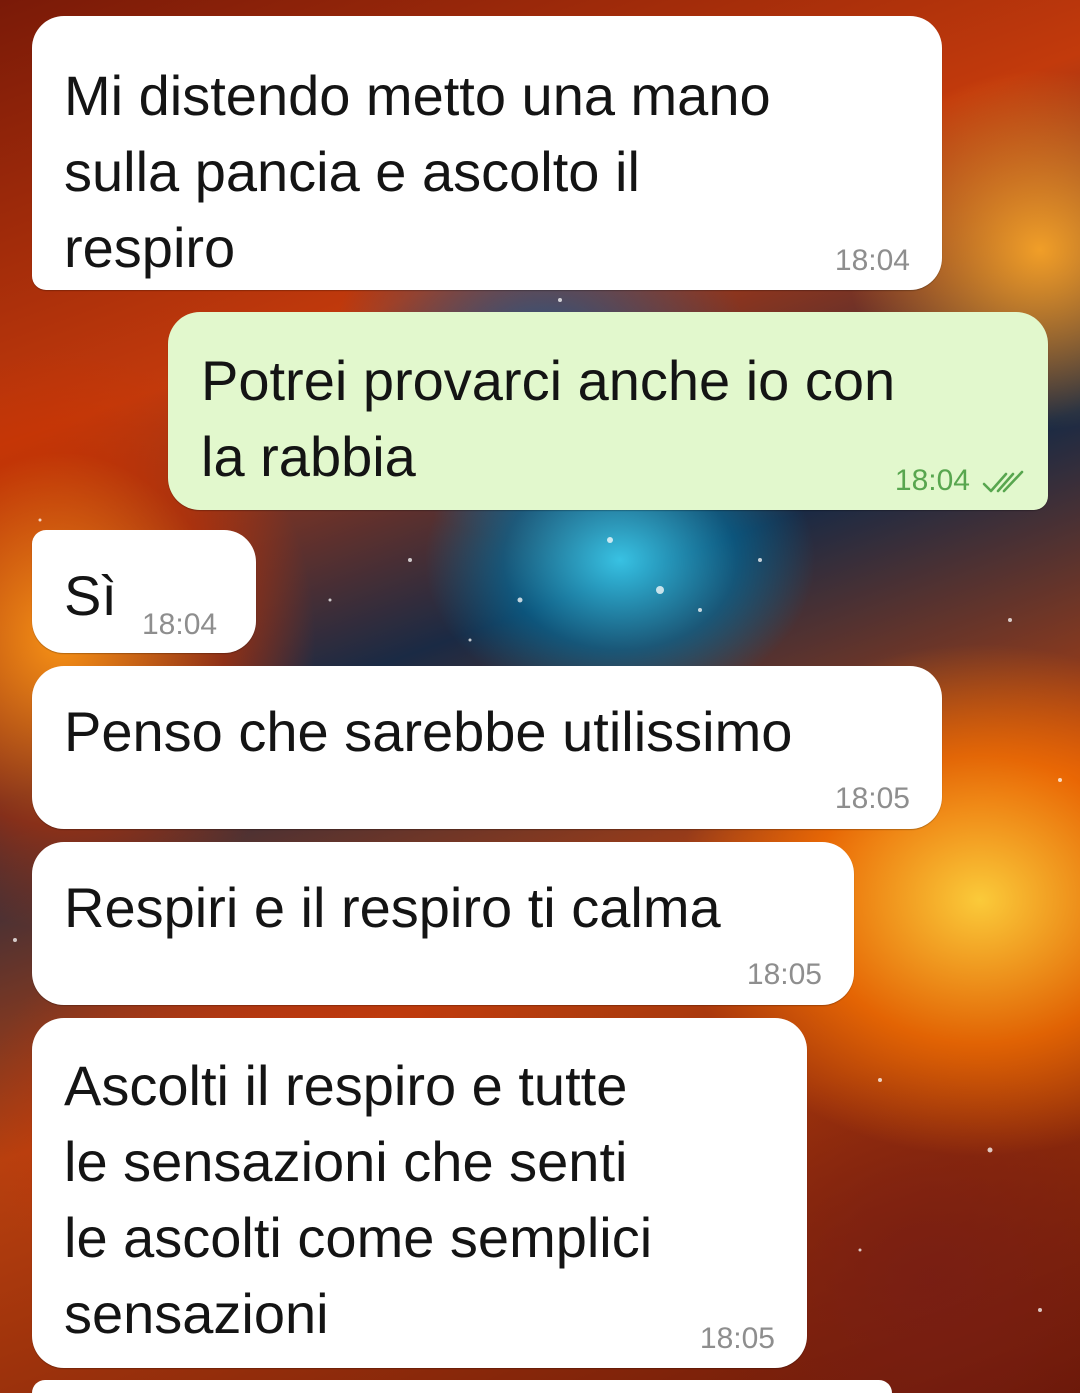 The width and height of the screenshot is (1080, 1393). I want to click on message-bubble-incoming: Sì 18:04, so click(144, 591).